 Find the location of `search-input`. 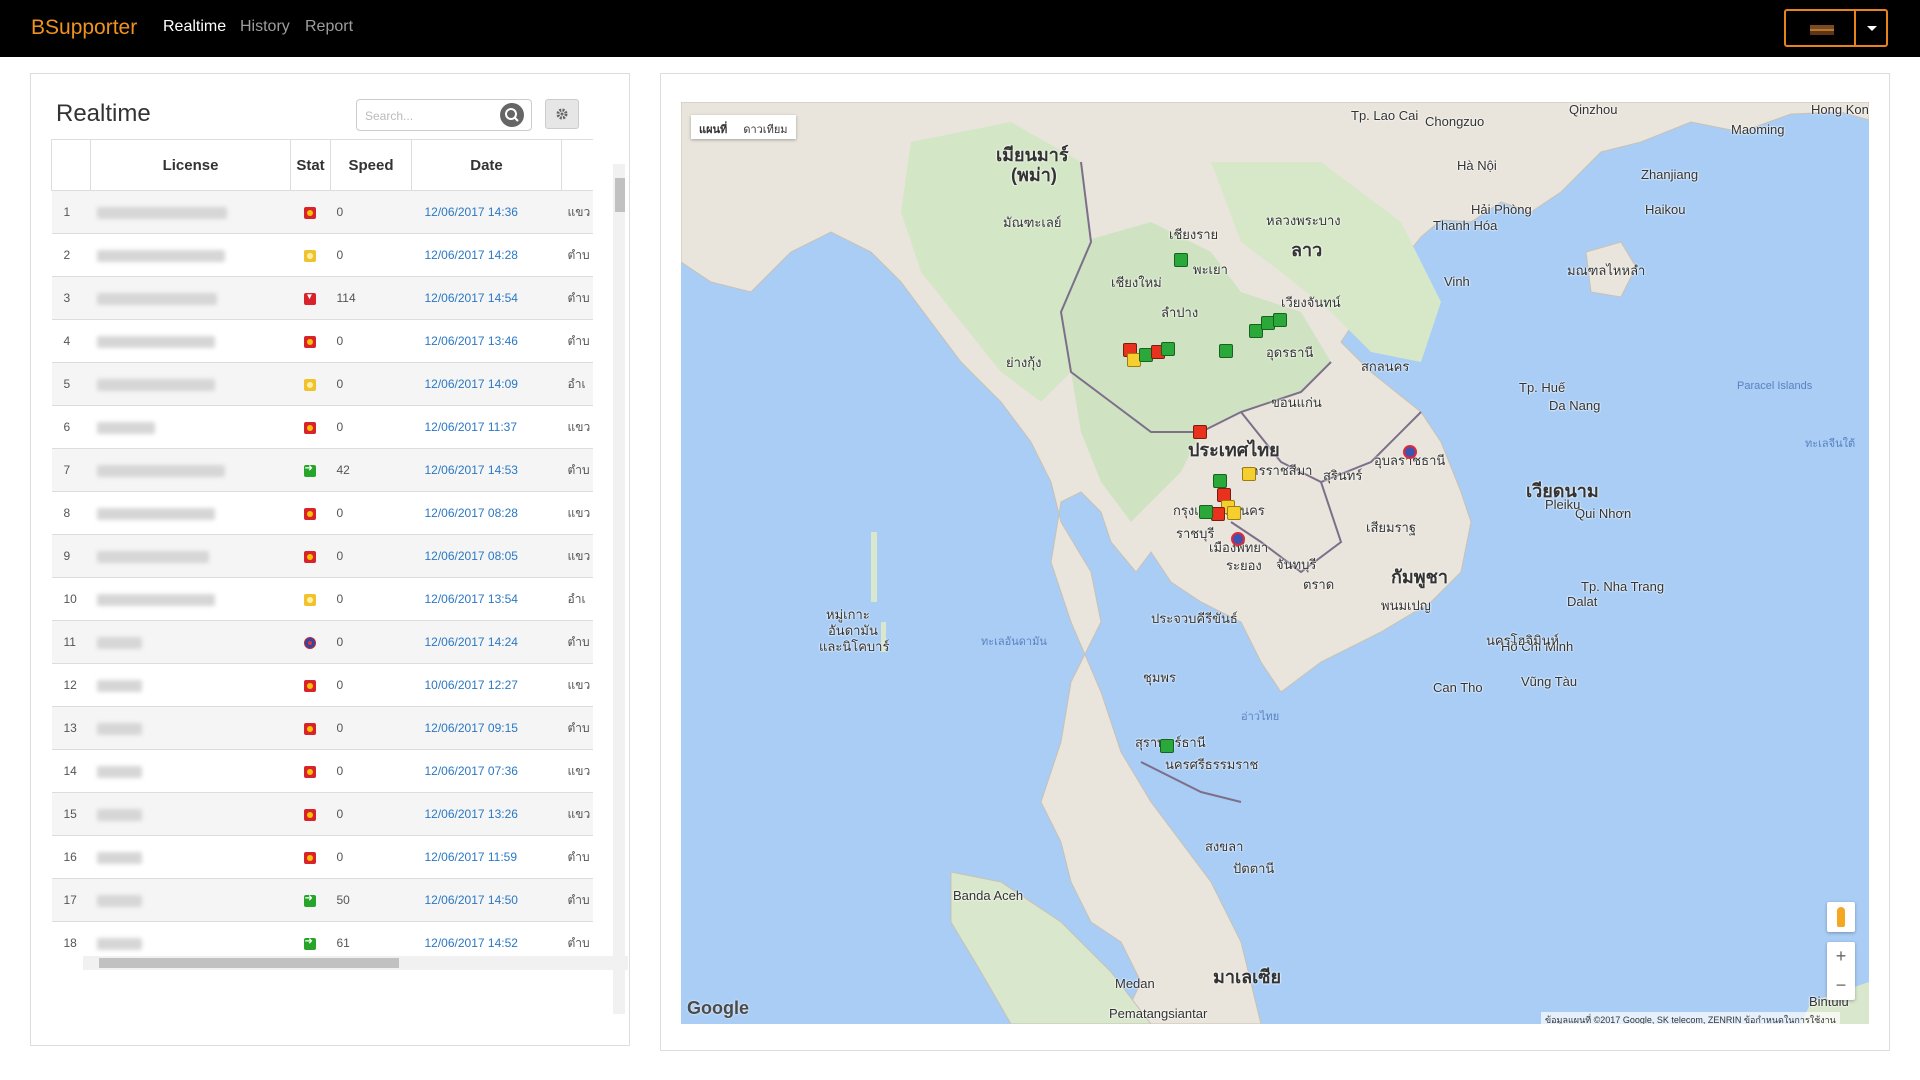

search-input is located at coordinates (430, 116).